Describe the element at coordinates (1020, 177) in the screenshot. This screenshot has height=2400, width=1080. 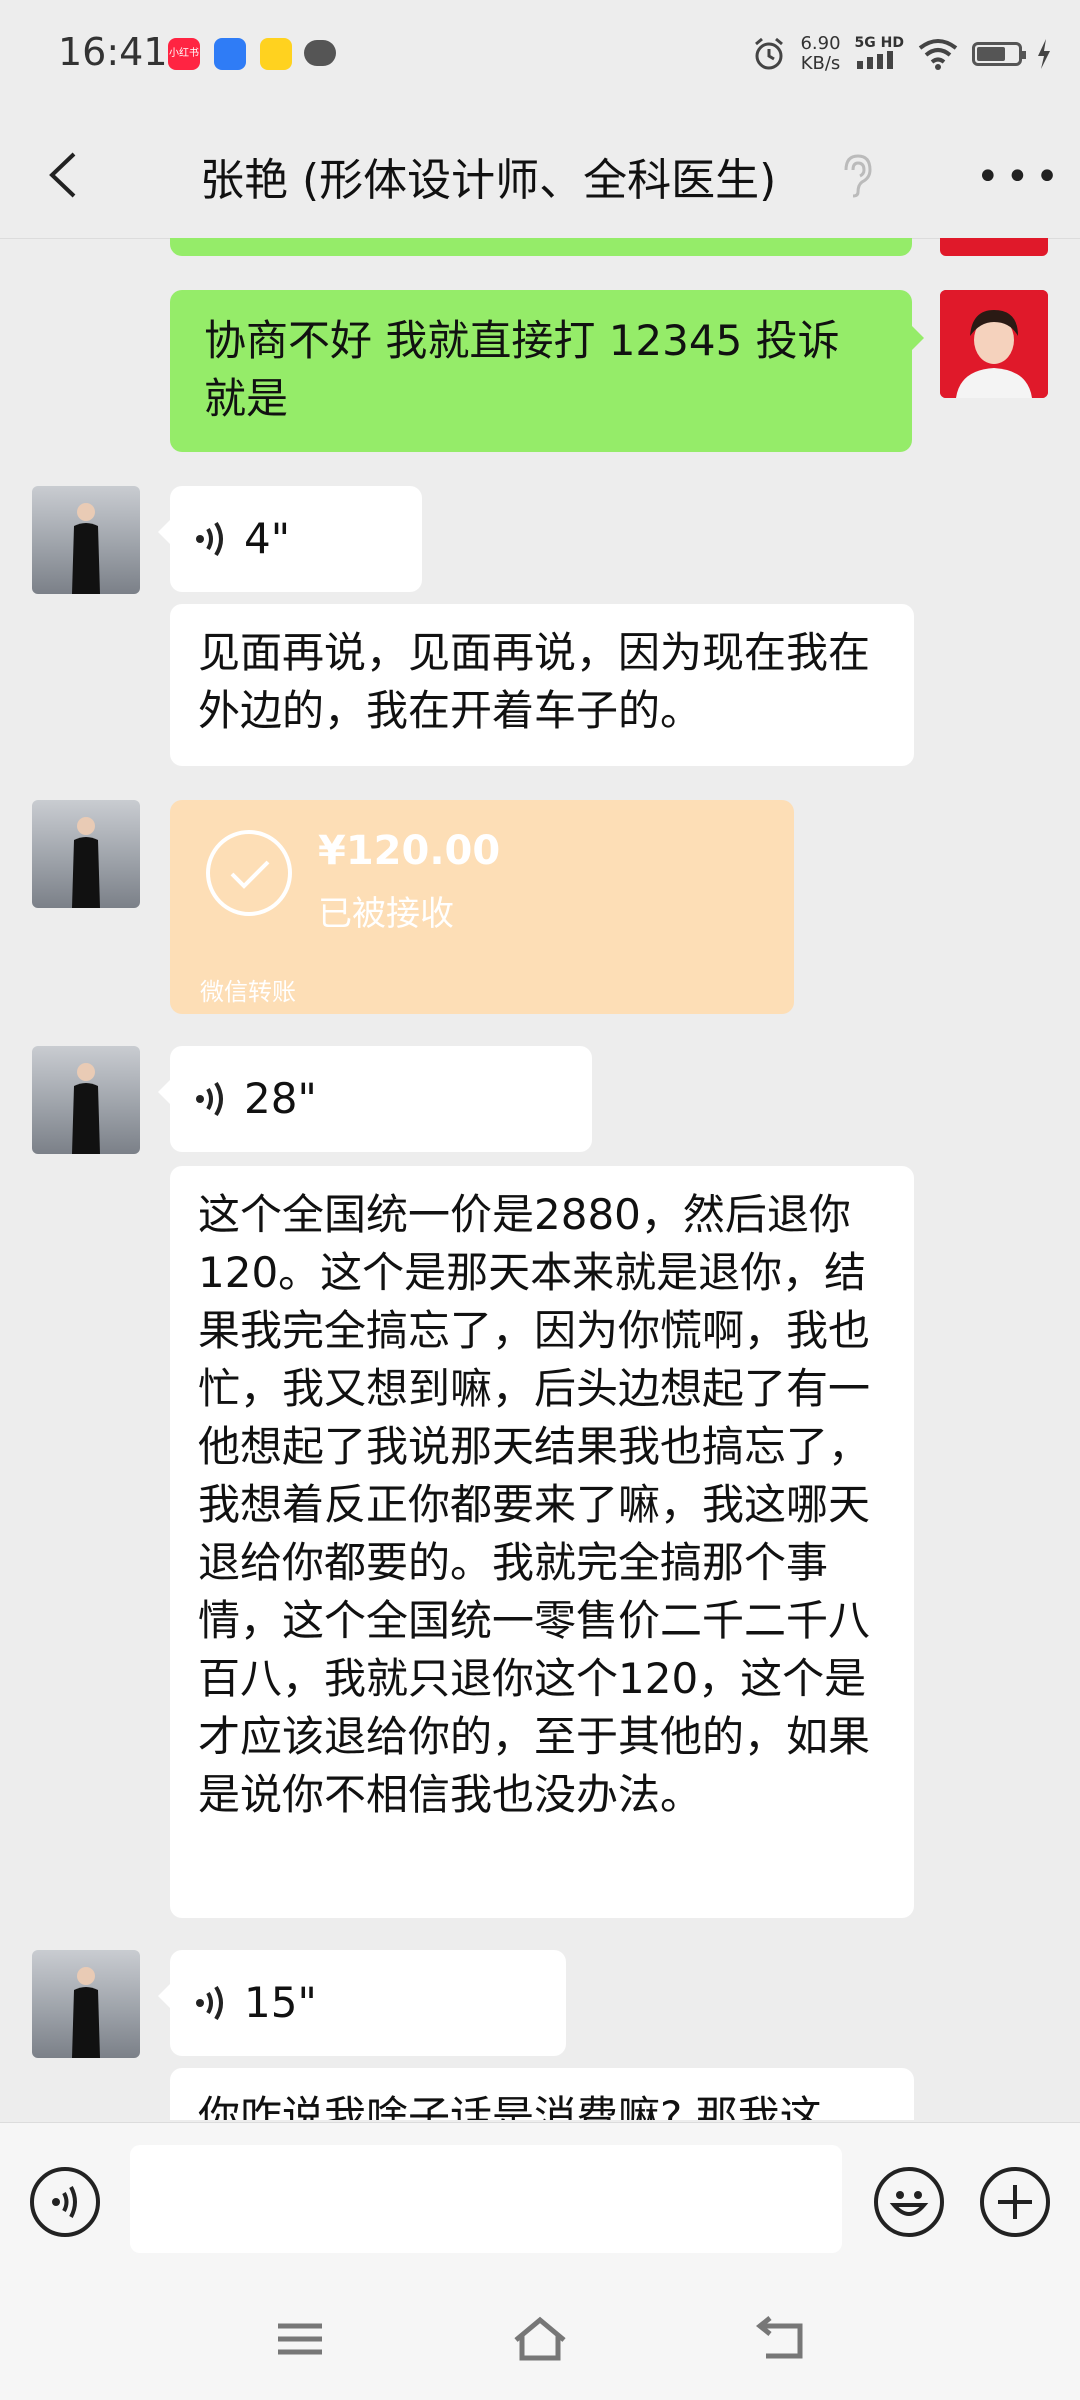
I see `more-dots-icon: •••` at that location.